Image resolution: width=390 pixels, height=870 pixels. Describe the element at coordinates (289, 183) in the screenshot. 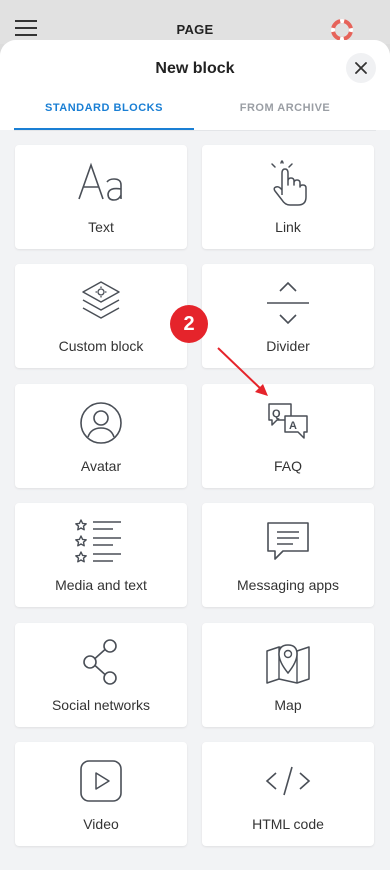

I see `pointer-hand-icon` at that location.